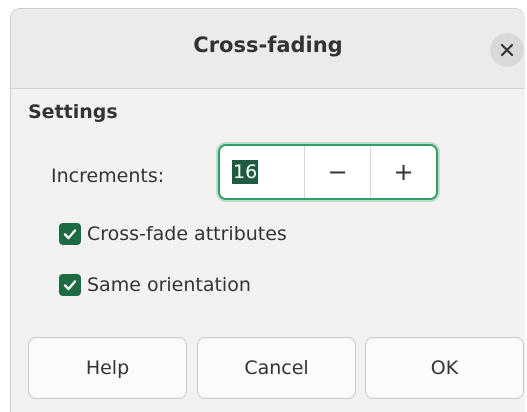 This screenshot has height=412, width=527. Describe the element at coordinates (276, 368) in the screenshot. I see `cancel-button: Cancel` at that location.